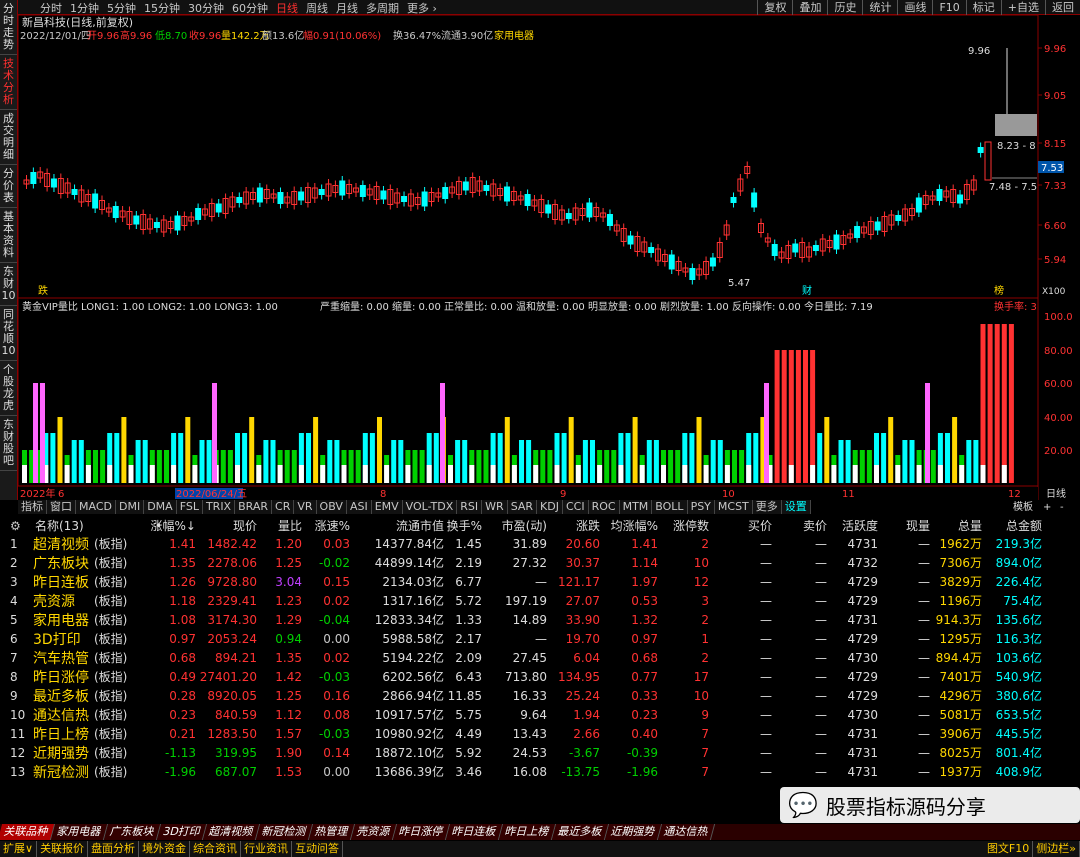  Describe the element at coordinates (245, 525) in the screenshot. I see `column-header-3: 现价` at that location.